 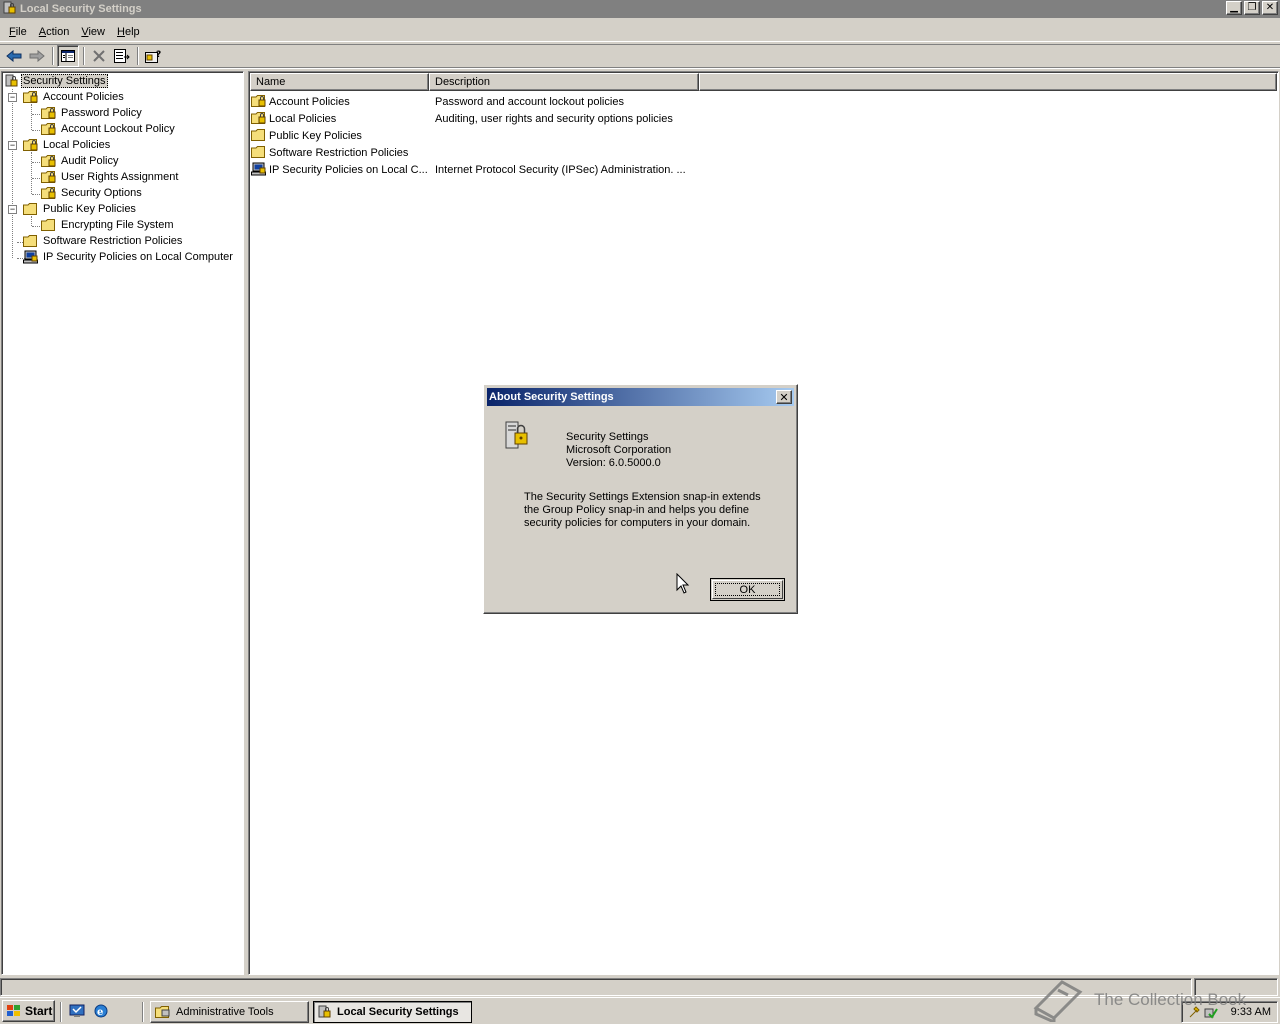 I want to click on help-icon: ?, so click(x=153, y=56).